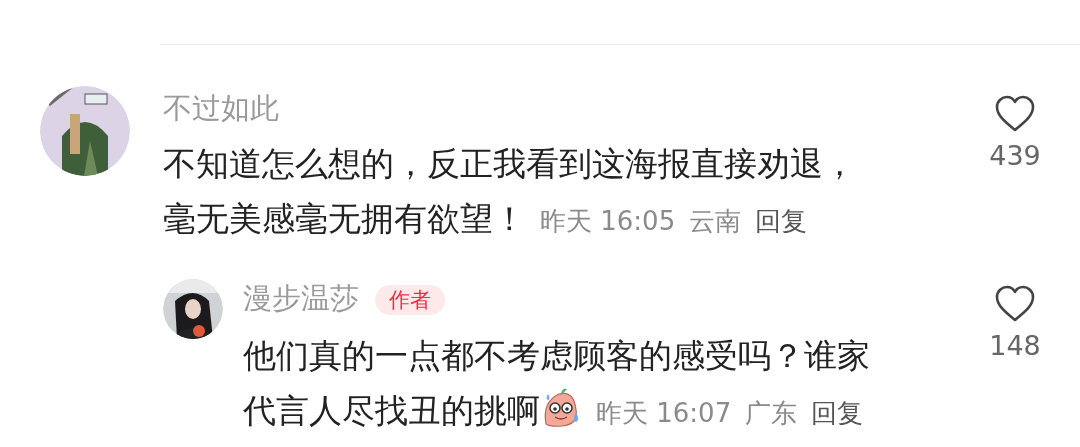  What do you see at coordinates (391, 410) in the screenshot?
I see `comment-text: 代言人尽找丑的挑啊` at bounding box center [391, 410].